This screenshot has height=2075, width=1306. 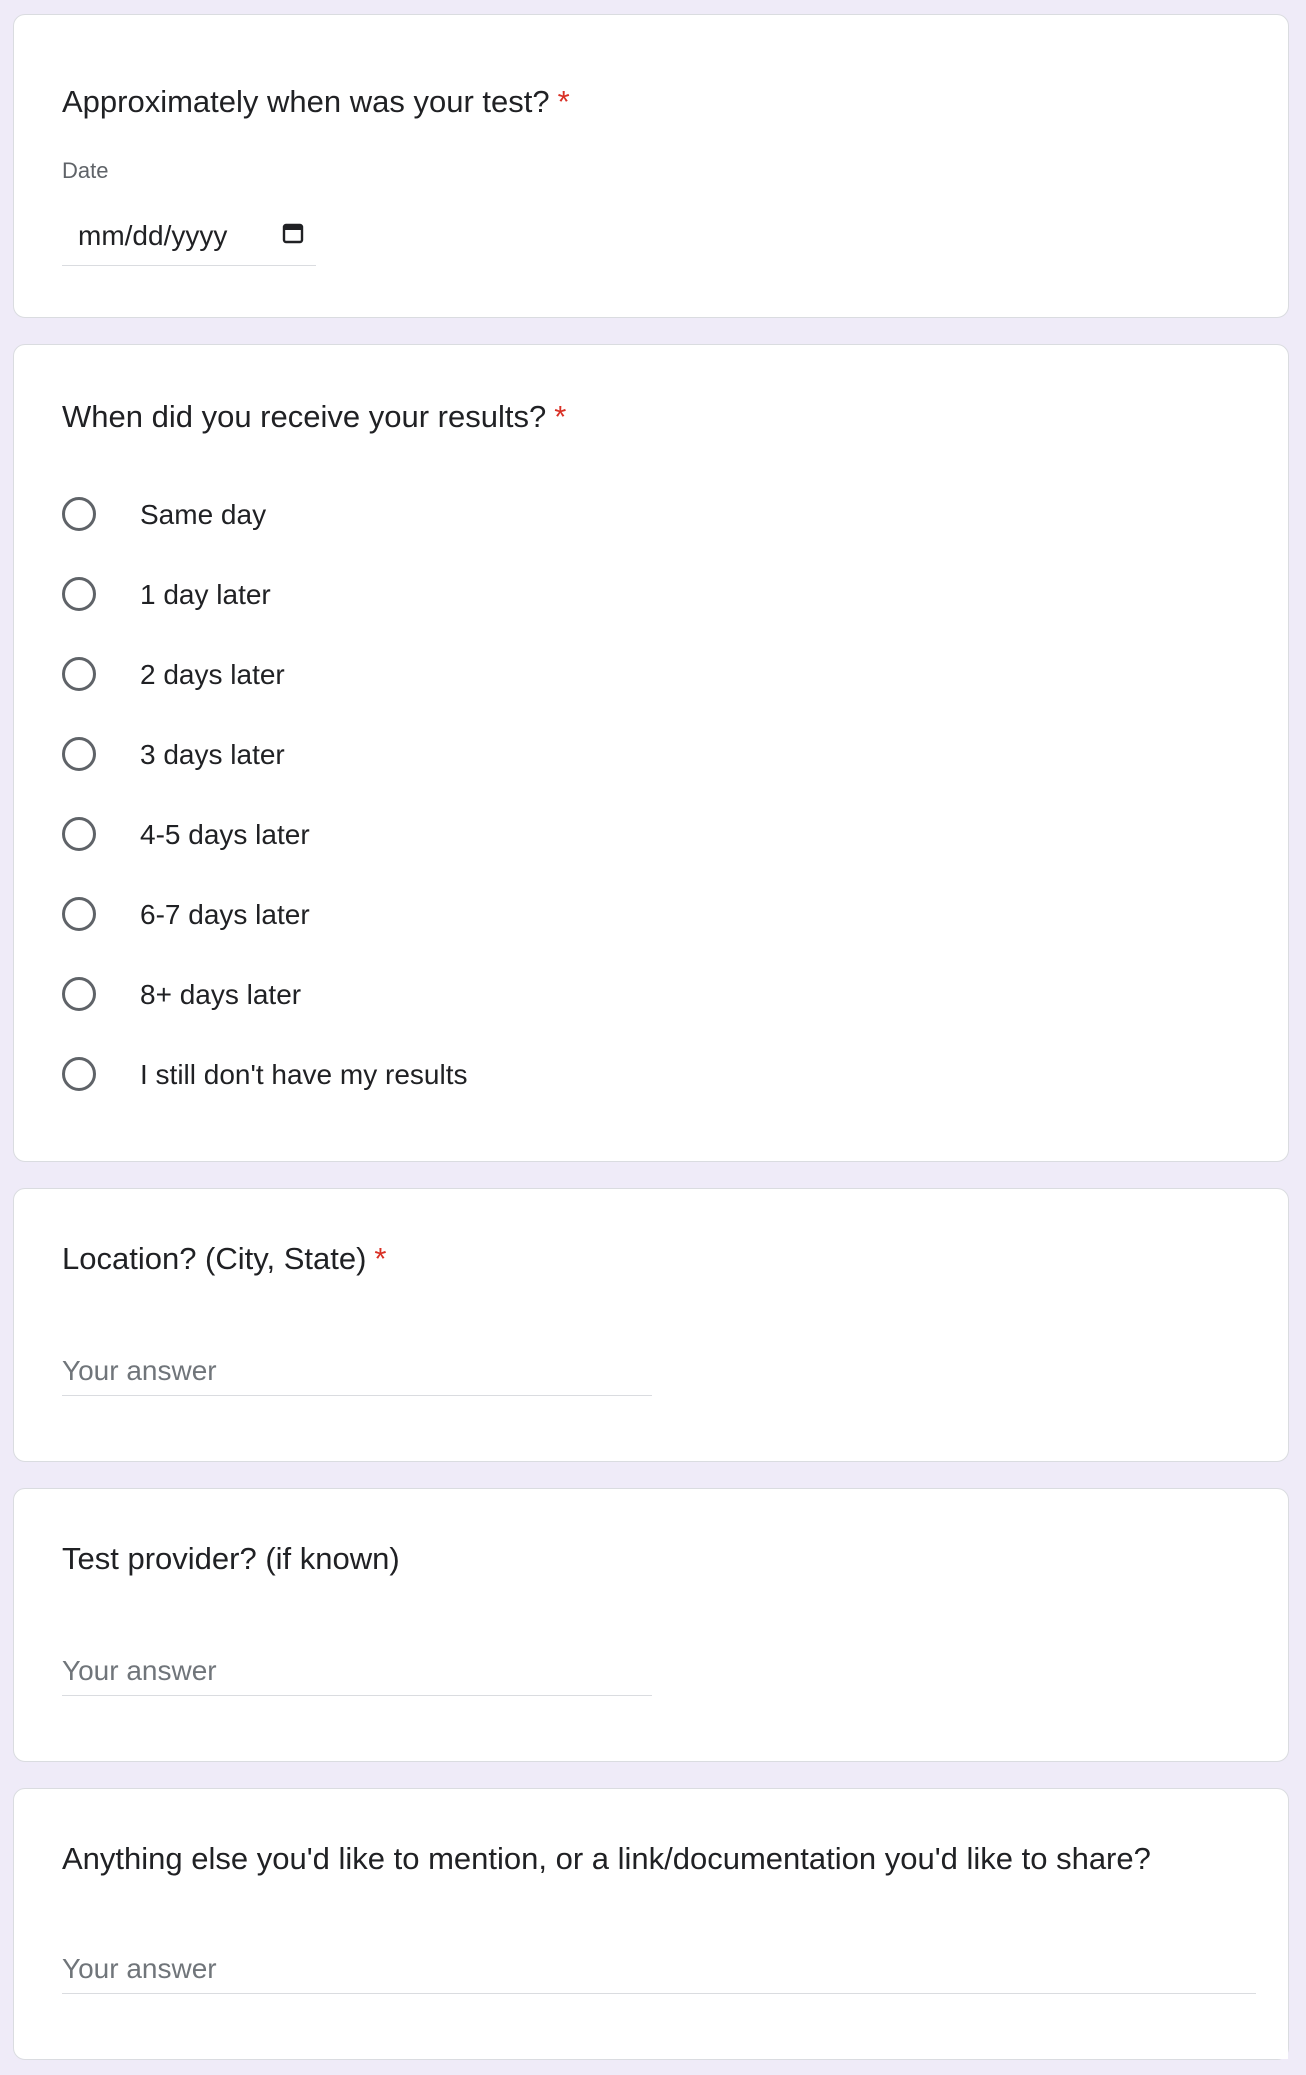 What do you see at coordinates (304, 416) in the screenshot?
I see `question-title-text: When did you receive your results?` at bounding box center [304, 416].